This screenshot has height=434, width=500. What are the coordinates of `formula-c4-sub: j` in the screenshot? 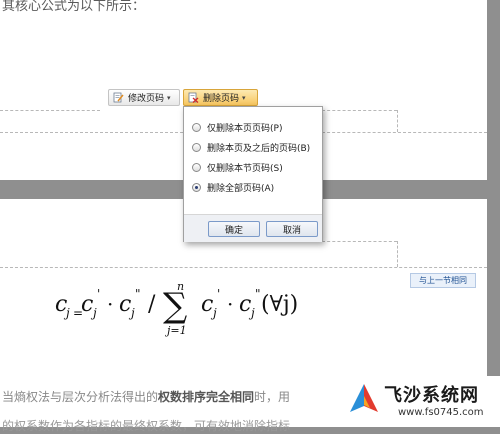 It's located at (253, 313).